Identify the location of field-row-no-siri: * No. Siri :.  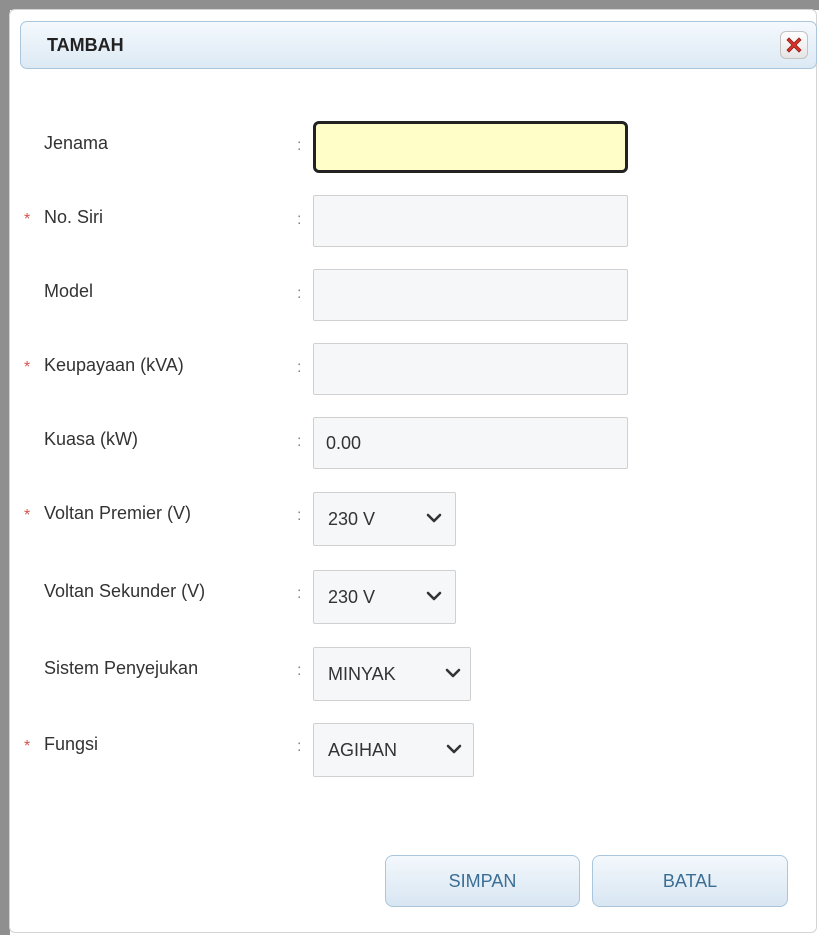
(414, 227).